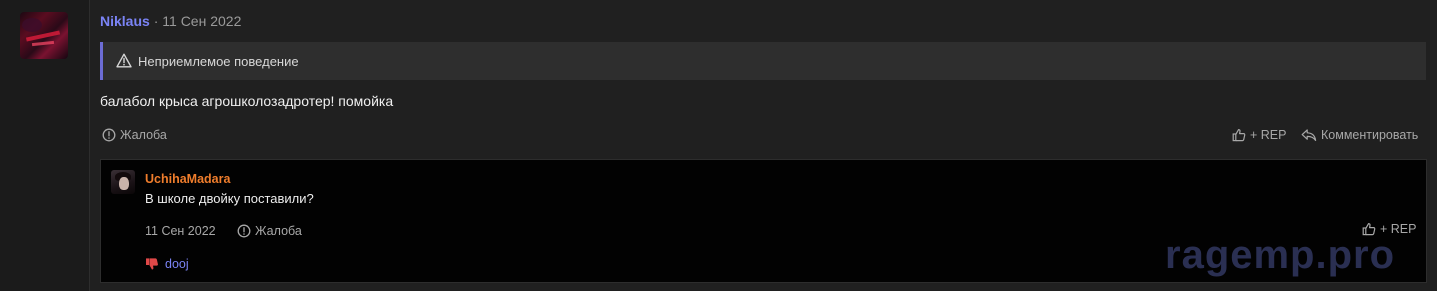  I want to click on thumbs-up-icon, so click(1239, 135).